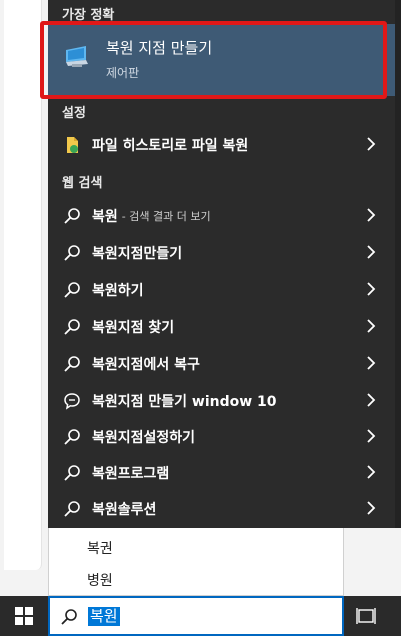  What do you see at coordinates (221, 508) in the screenshot?
I see `web-item: 복원솔루션` at bounding box center [221, 508].